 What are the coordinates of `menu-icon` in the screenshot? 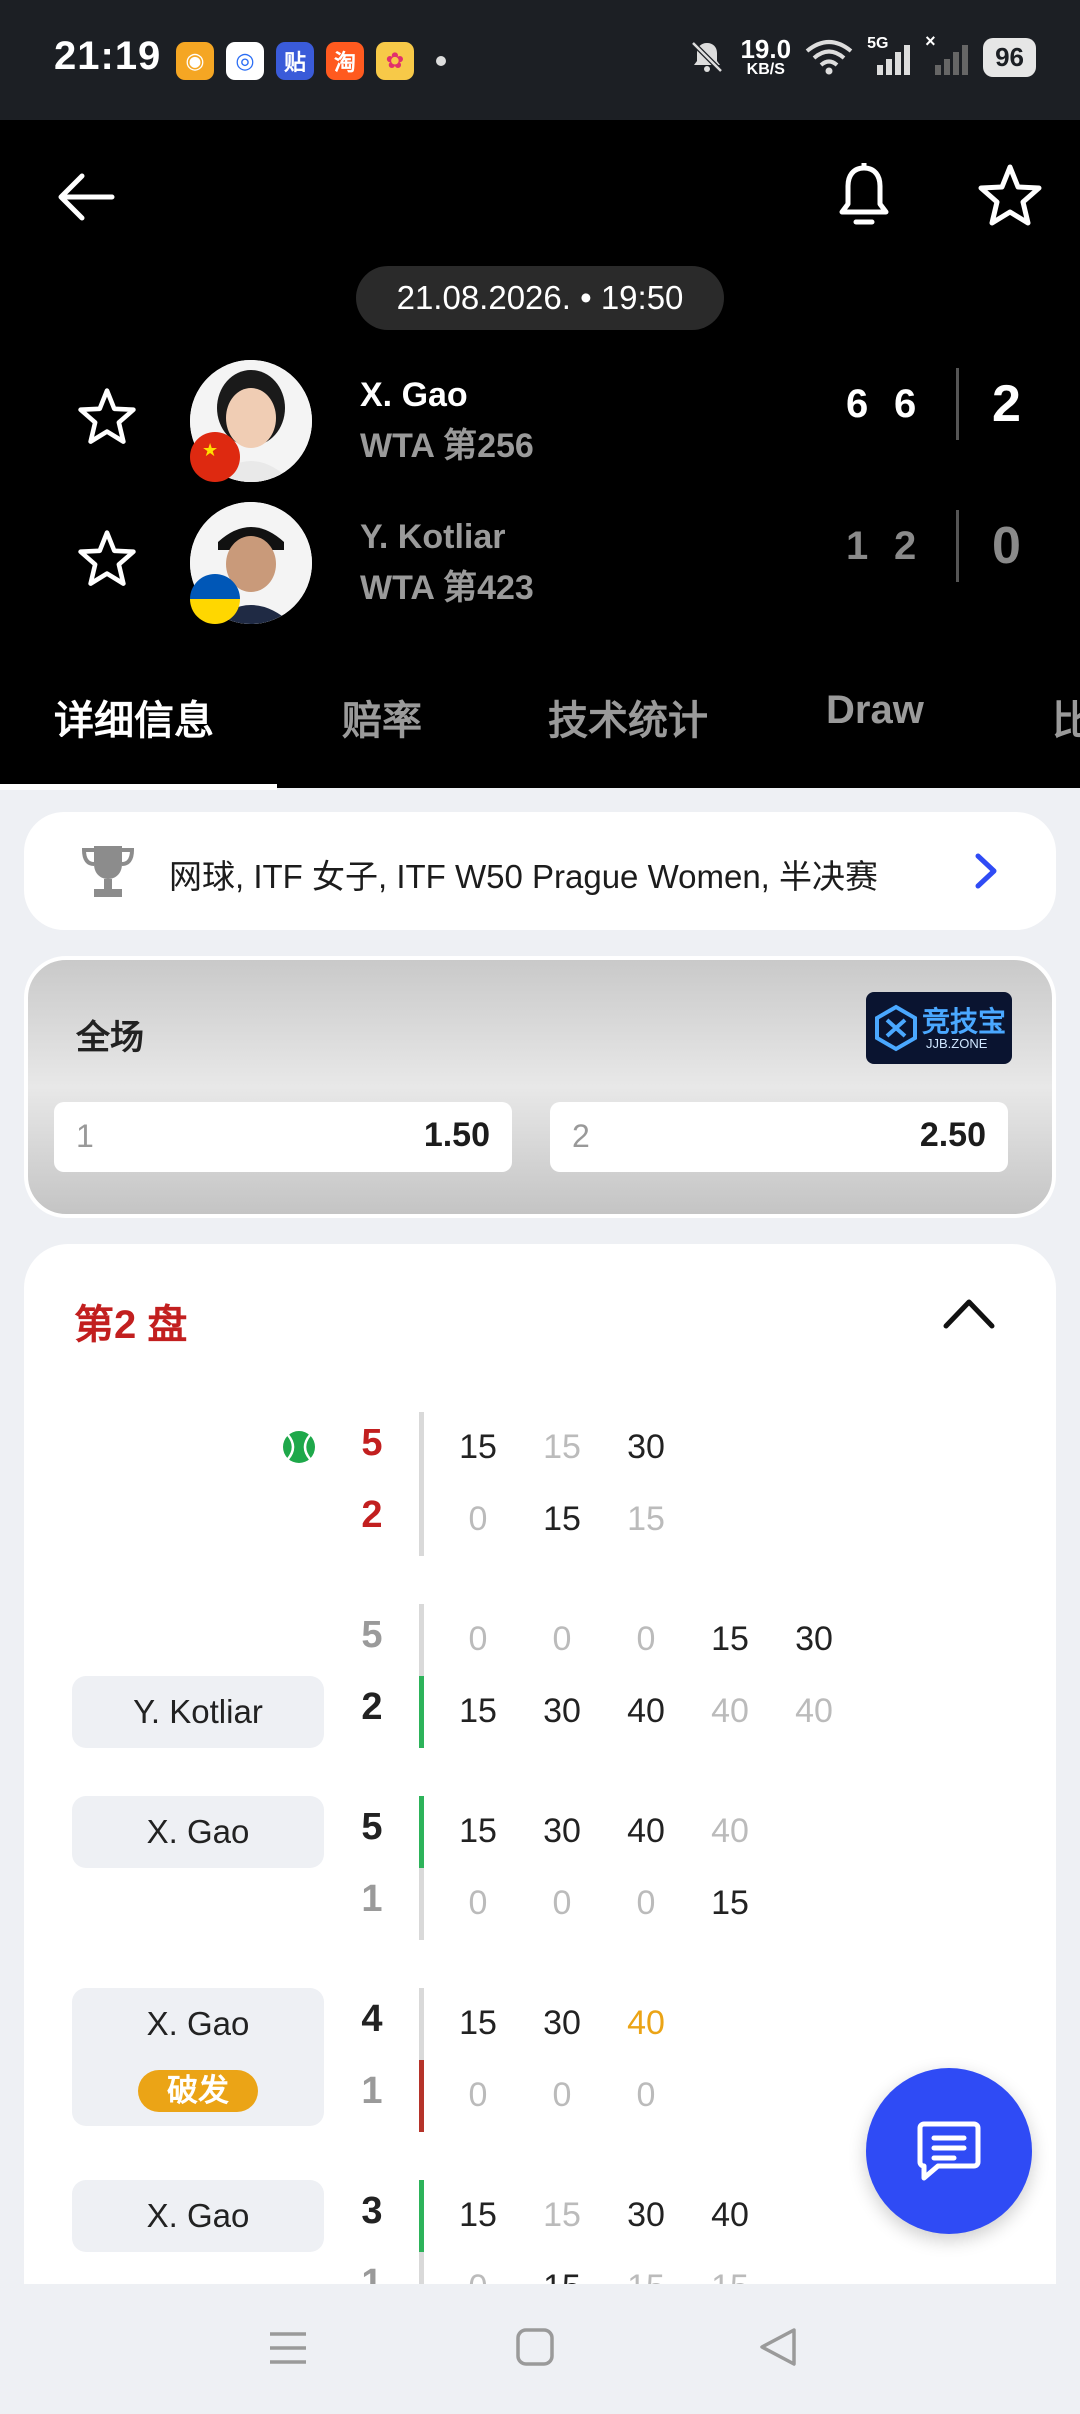 It's located at (288, 2348).